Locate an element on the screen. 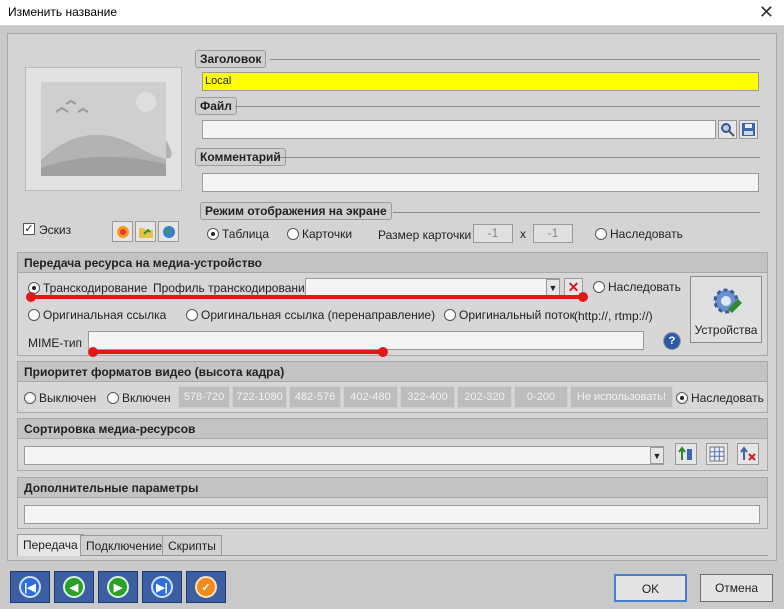 The height and width of the screenshot is (609, 784). profile-dropdown-button: ▼ is located at coordinates (553, 287).